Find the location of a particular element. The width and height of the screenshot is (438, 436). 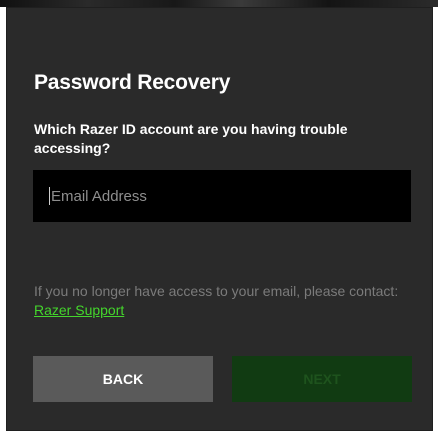

razer-support-link: Razer Support is located at coordinates (79, 310).